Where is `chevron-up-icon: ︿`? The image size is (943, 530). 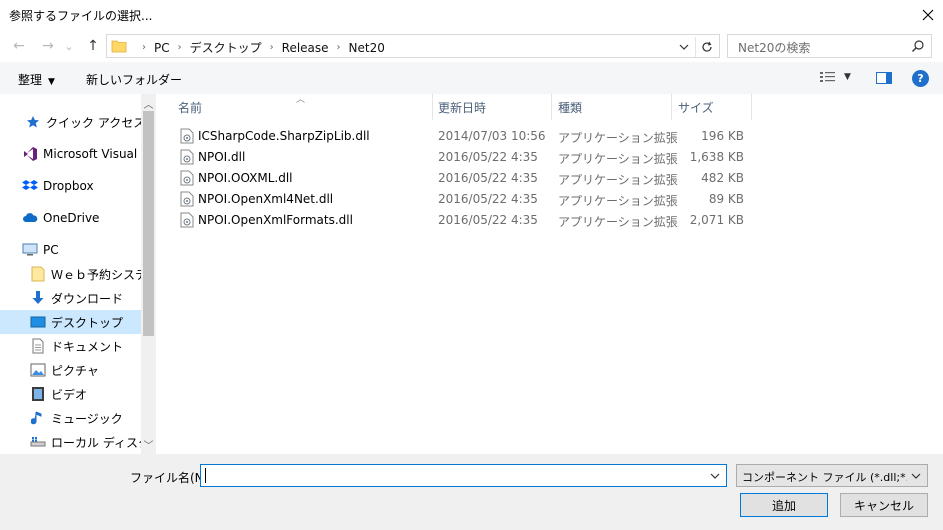 chevron-up-icon: ︿ is located at coordinates (148, 105).